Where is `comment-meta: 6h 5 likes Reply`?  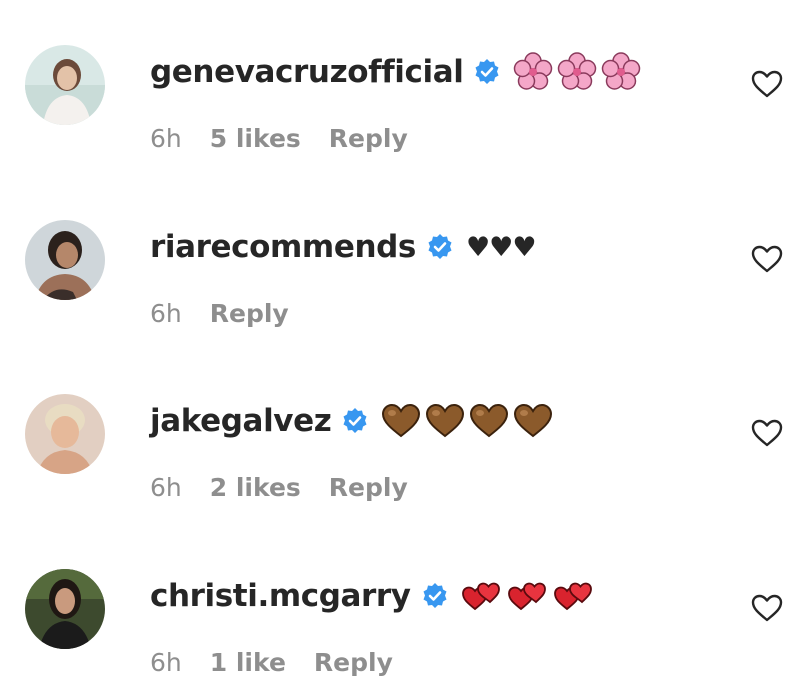
comment-meta: 6h 5 likes Reply is located at coordinates (293, 138).